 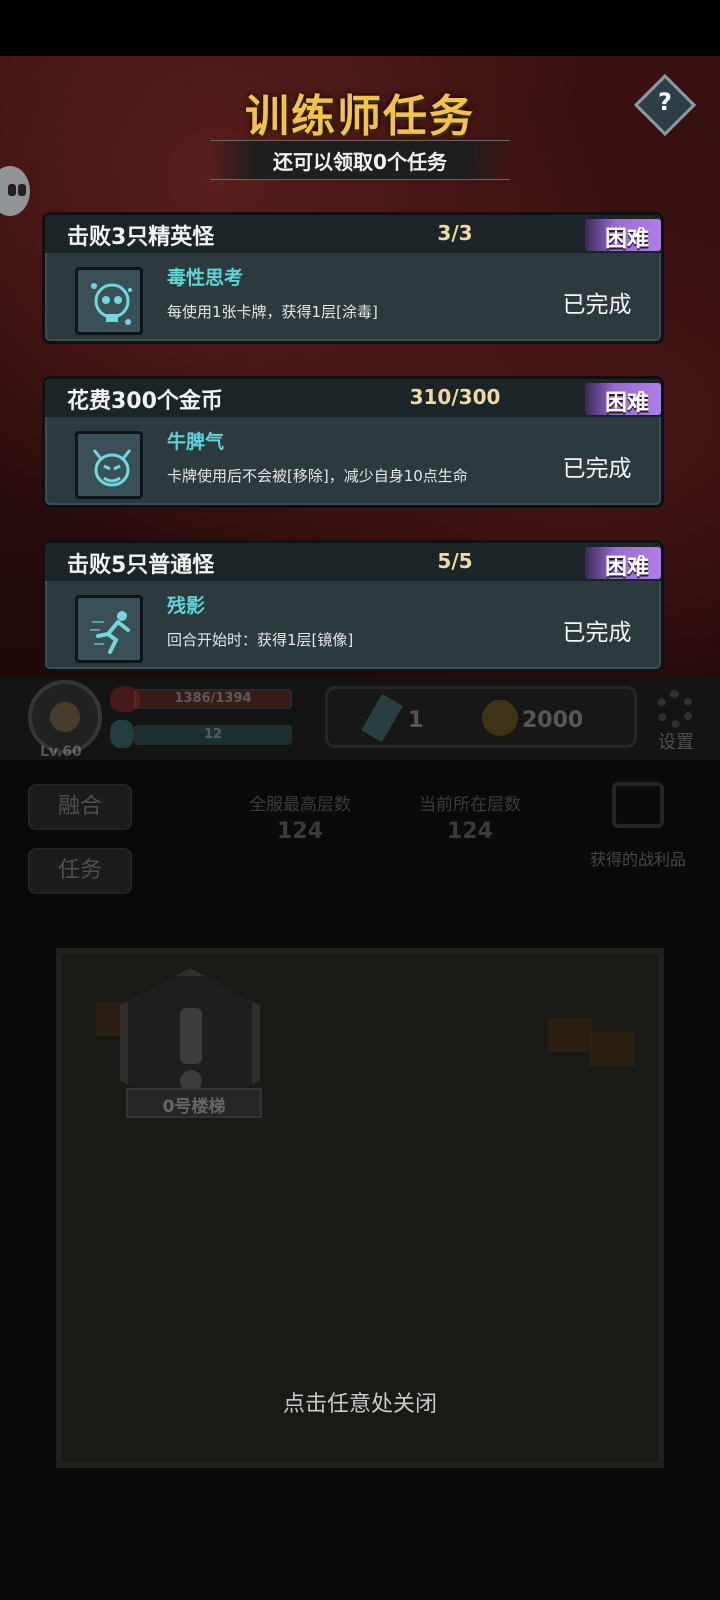 What do you see at coordinates (141, 565) in the screenshot?
I see `task-name: 击败5只普通怪` at bounding box center [141, 565].